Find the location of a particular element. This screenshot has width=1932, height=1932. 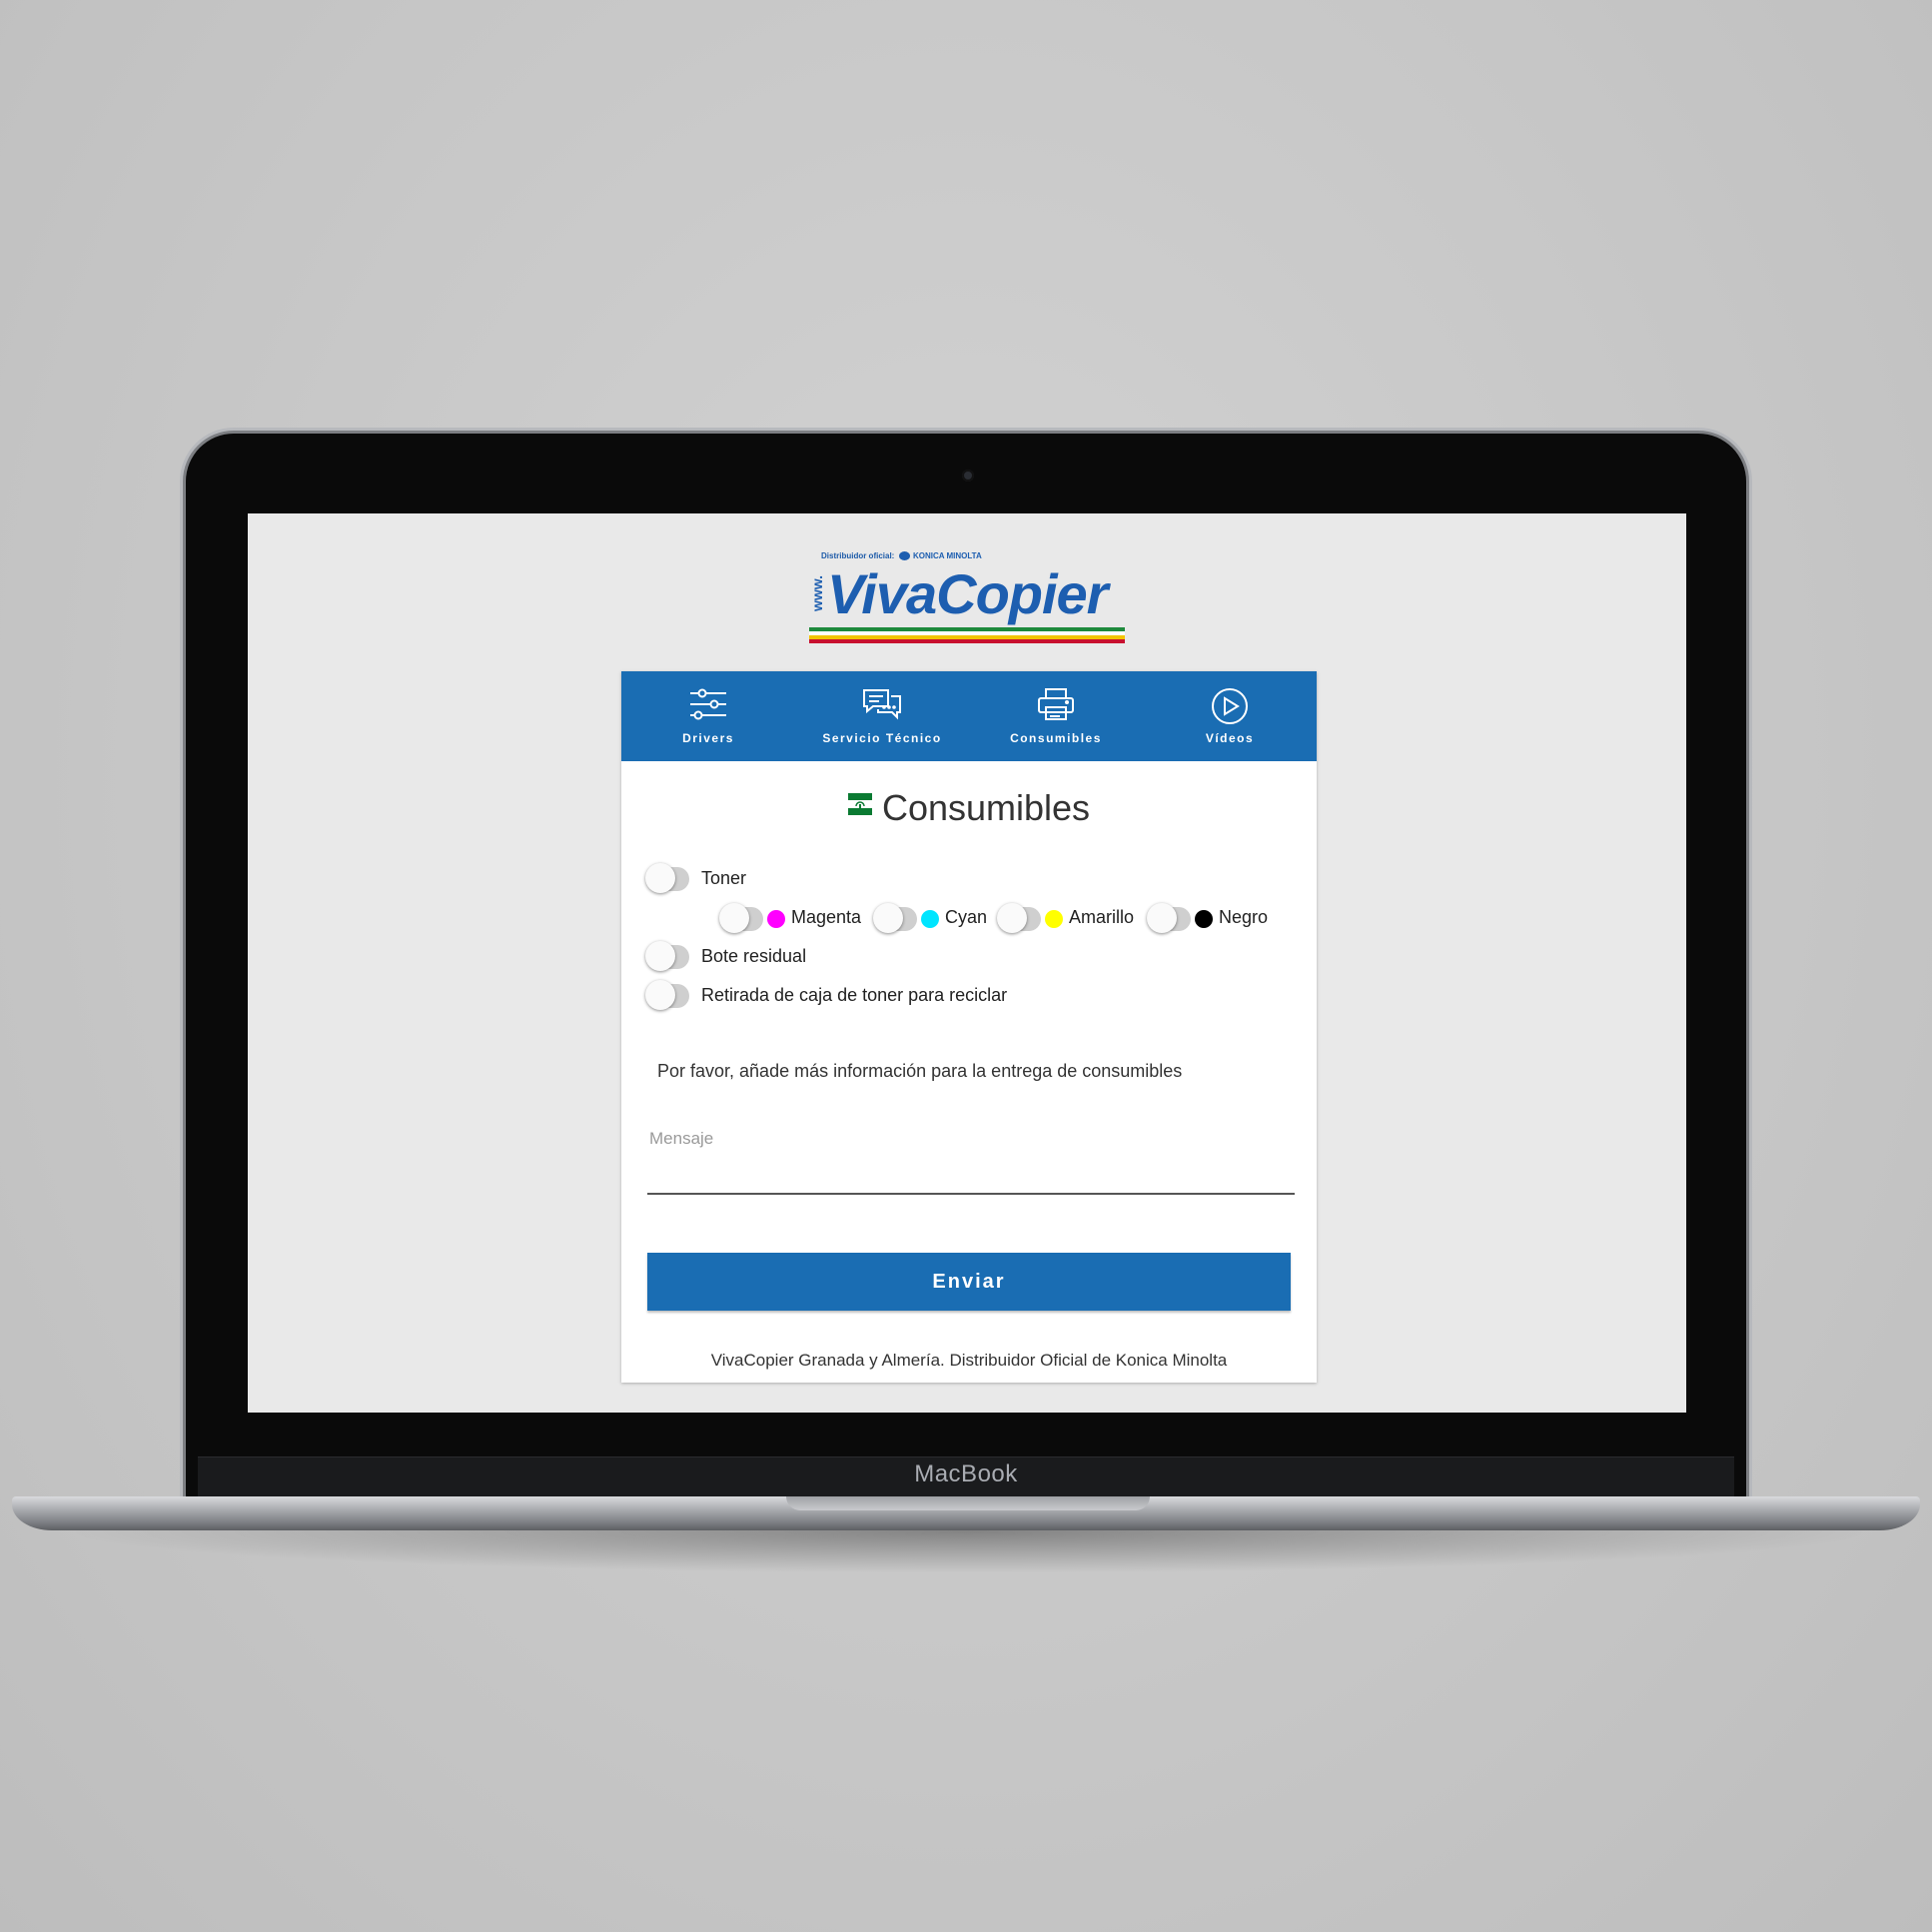

logo-name: VivaCopier is located at coordinates (967, 593).